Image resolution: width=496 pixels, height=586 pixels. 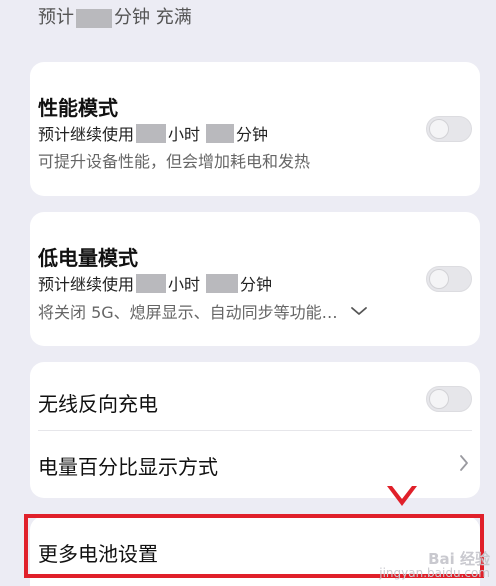 What do you see at coordinates (255, 396) in the screenshot?
I see `wireless-reverse-charging-row: 无线反向充电` at bounding box center [255, 396].